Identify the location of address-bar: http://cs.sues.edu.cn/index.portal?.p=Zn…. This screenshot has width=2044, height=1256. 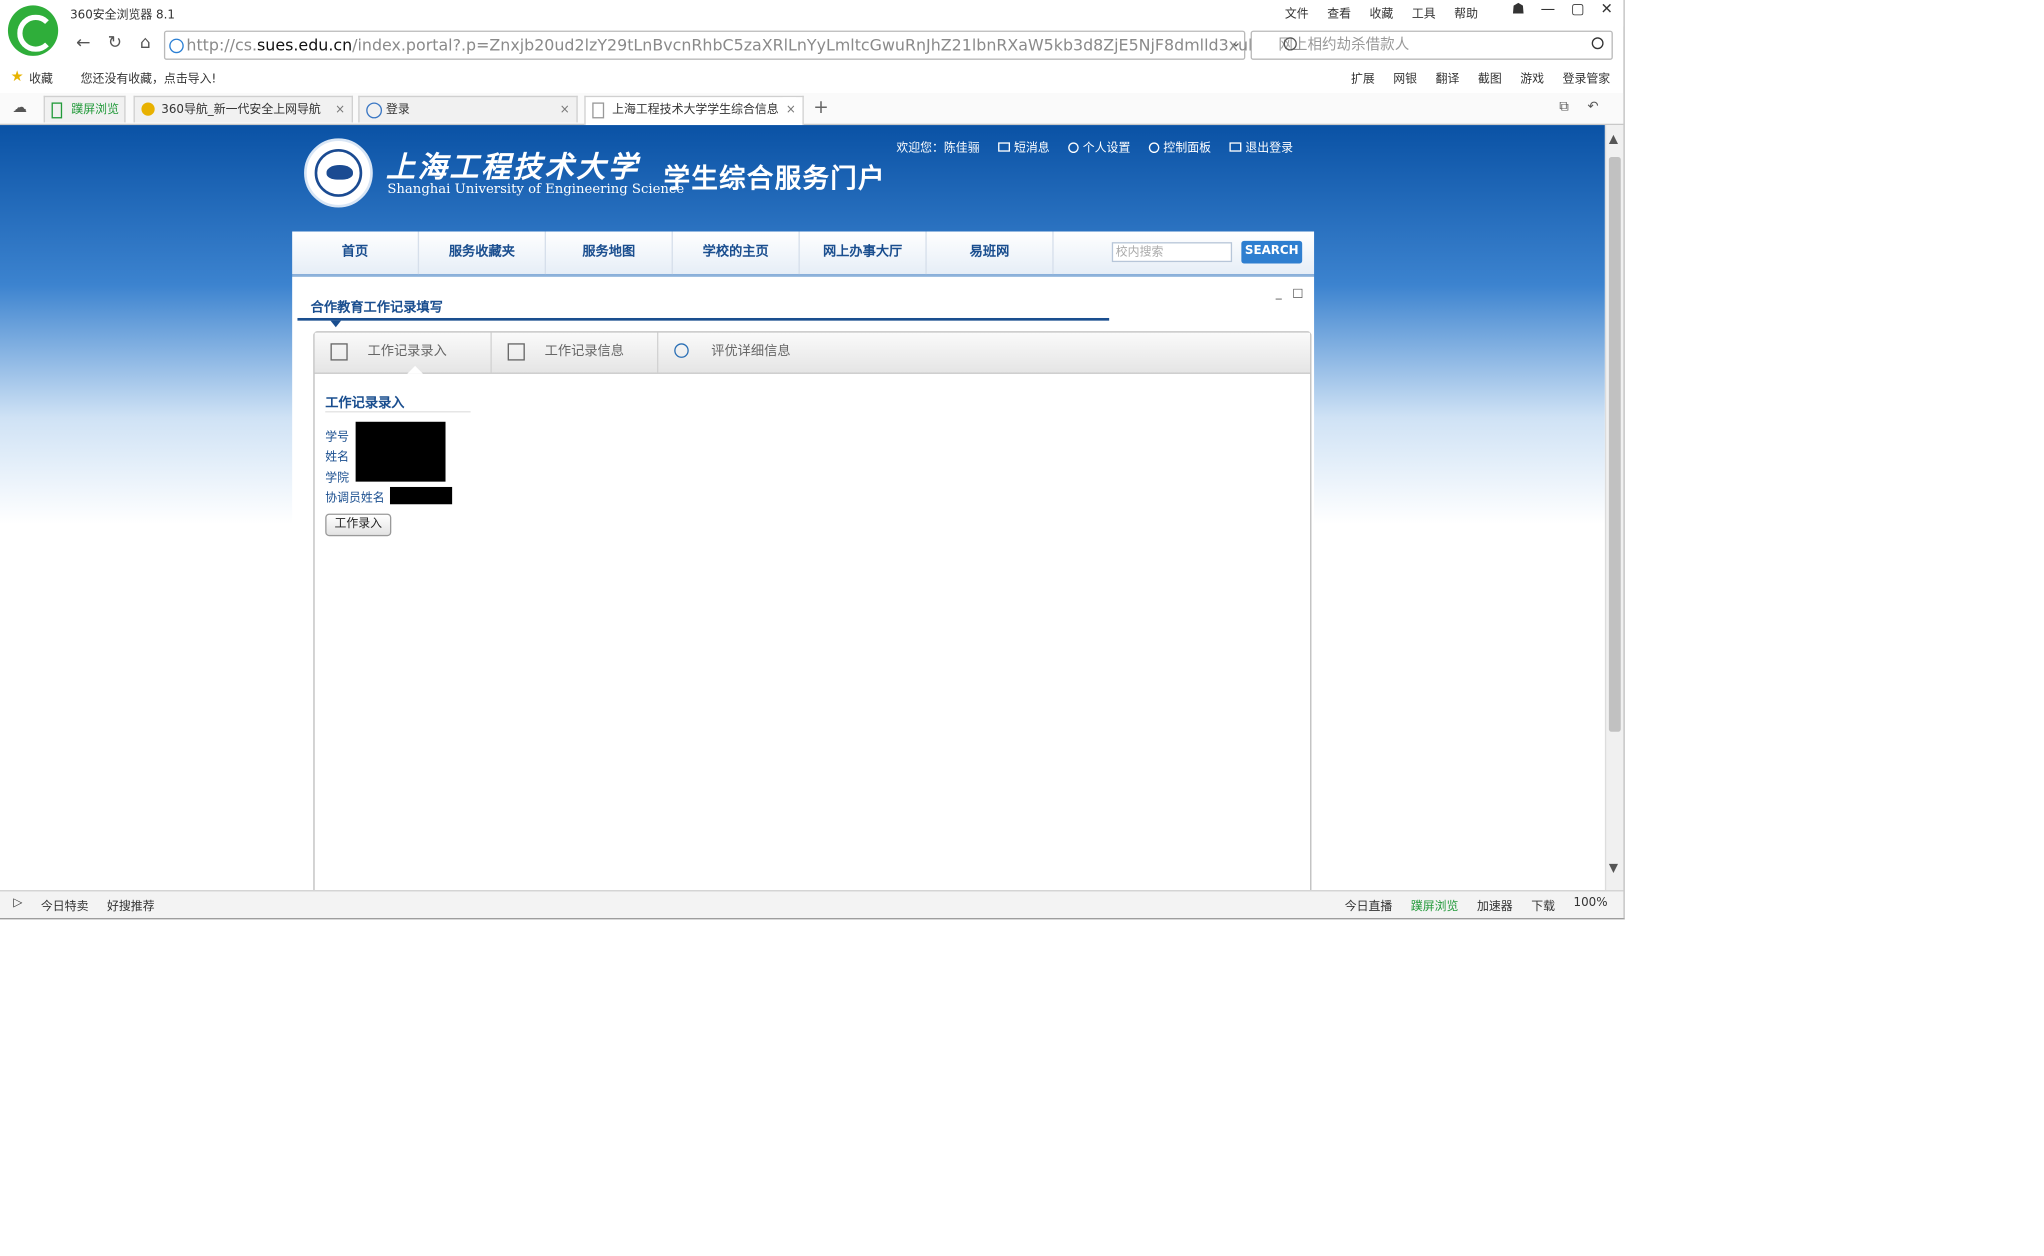
(710, 45).